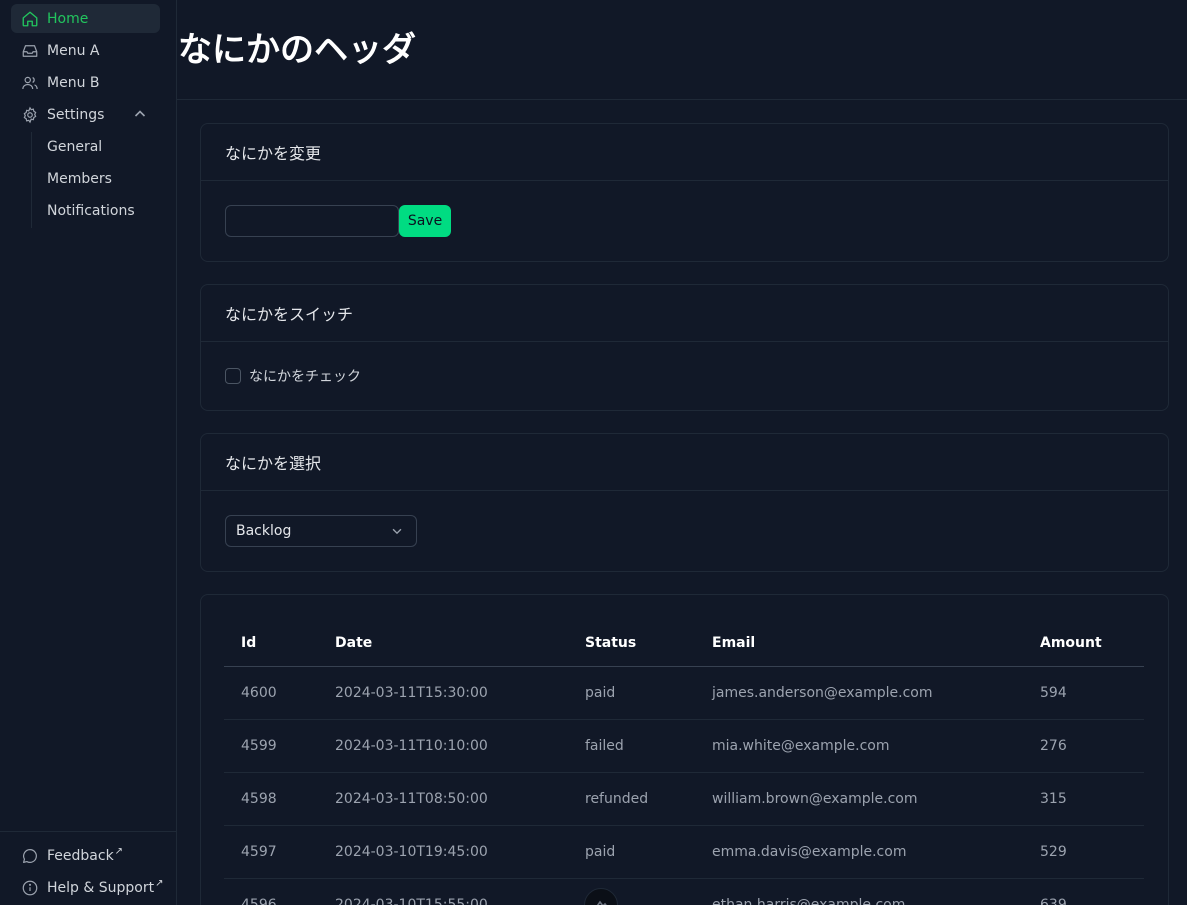  I want to click on cell-email: emma.davis@example.com, so click(809, 852).